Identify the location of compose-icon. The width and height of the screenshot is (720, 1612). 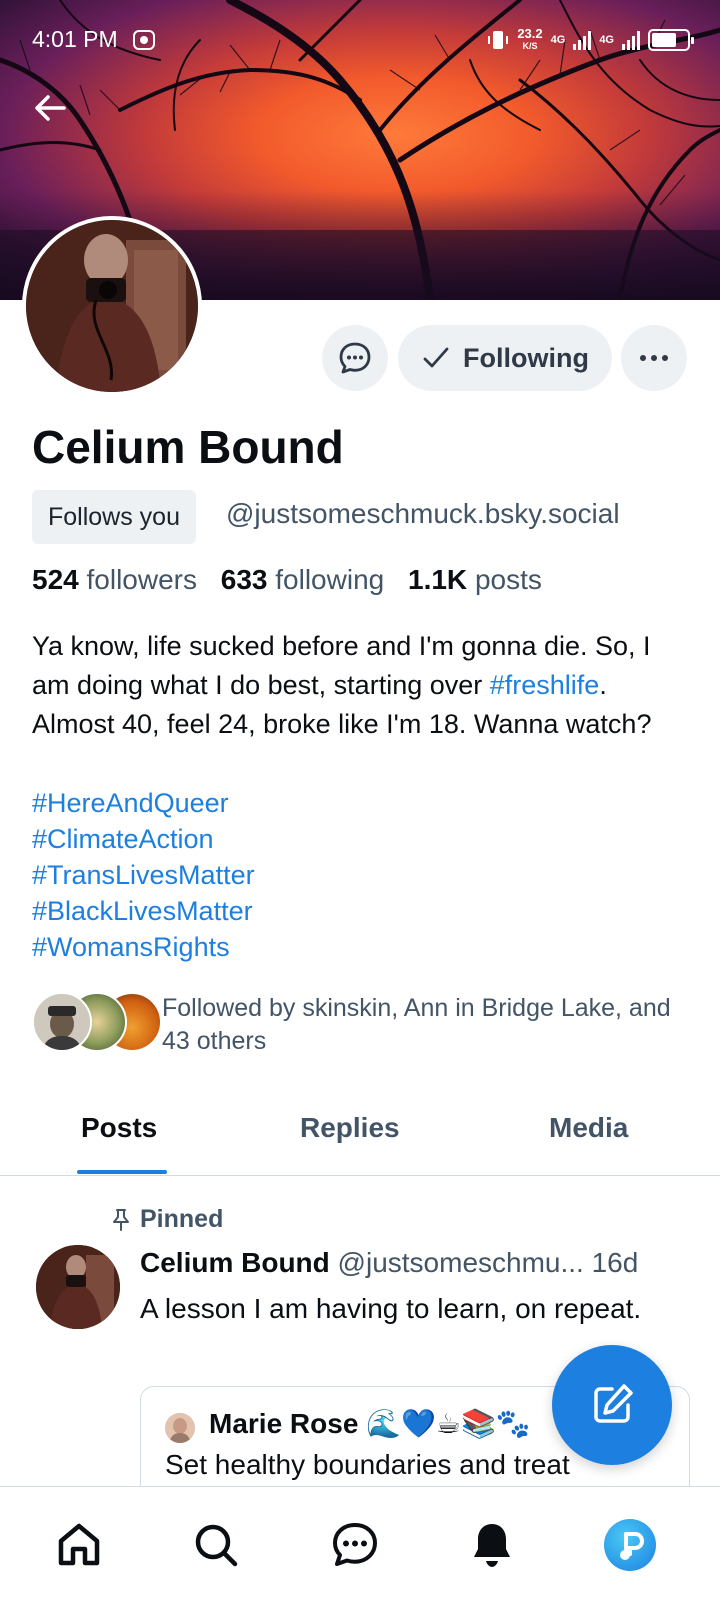
(613, 1403).